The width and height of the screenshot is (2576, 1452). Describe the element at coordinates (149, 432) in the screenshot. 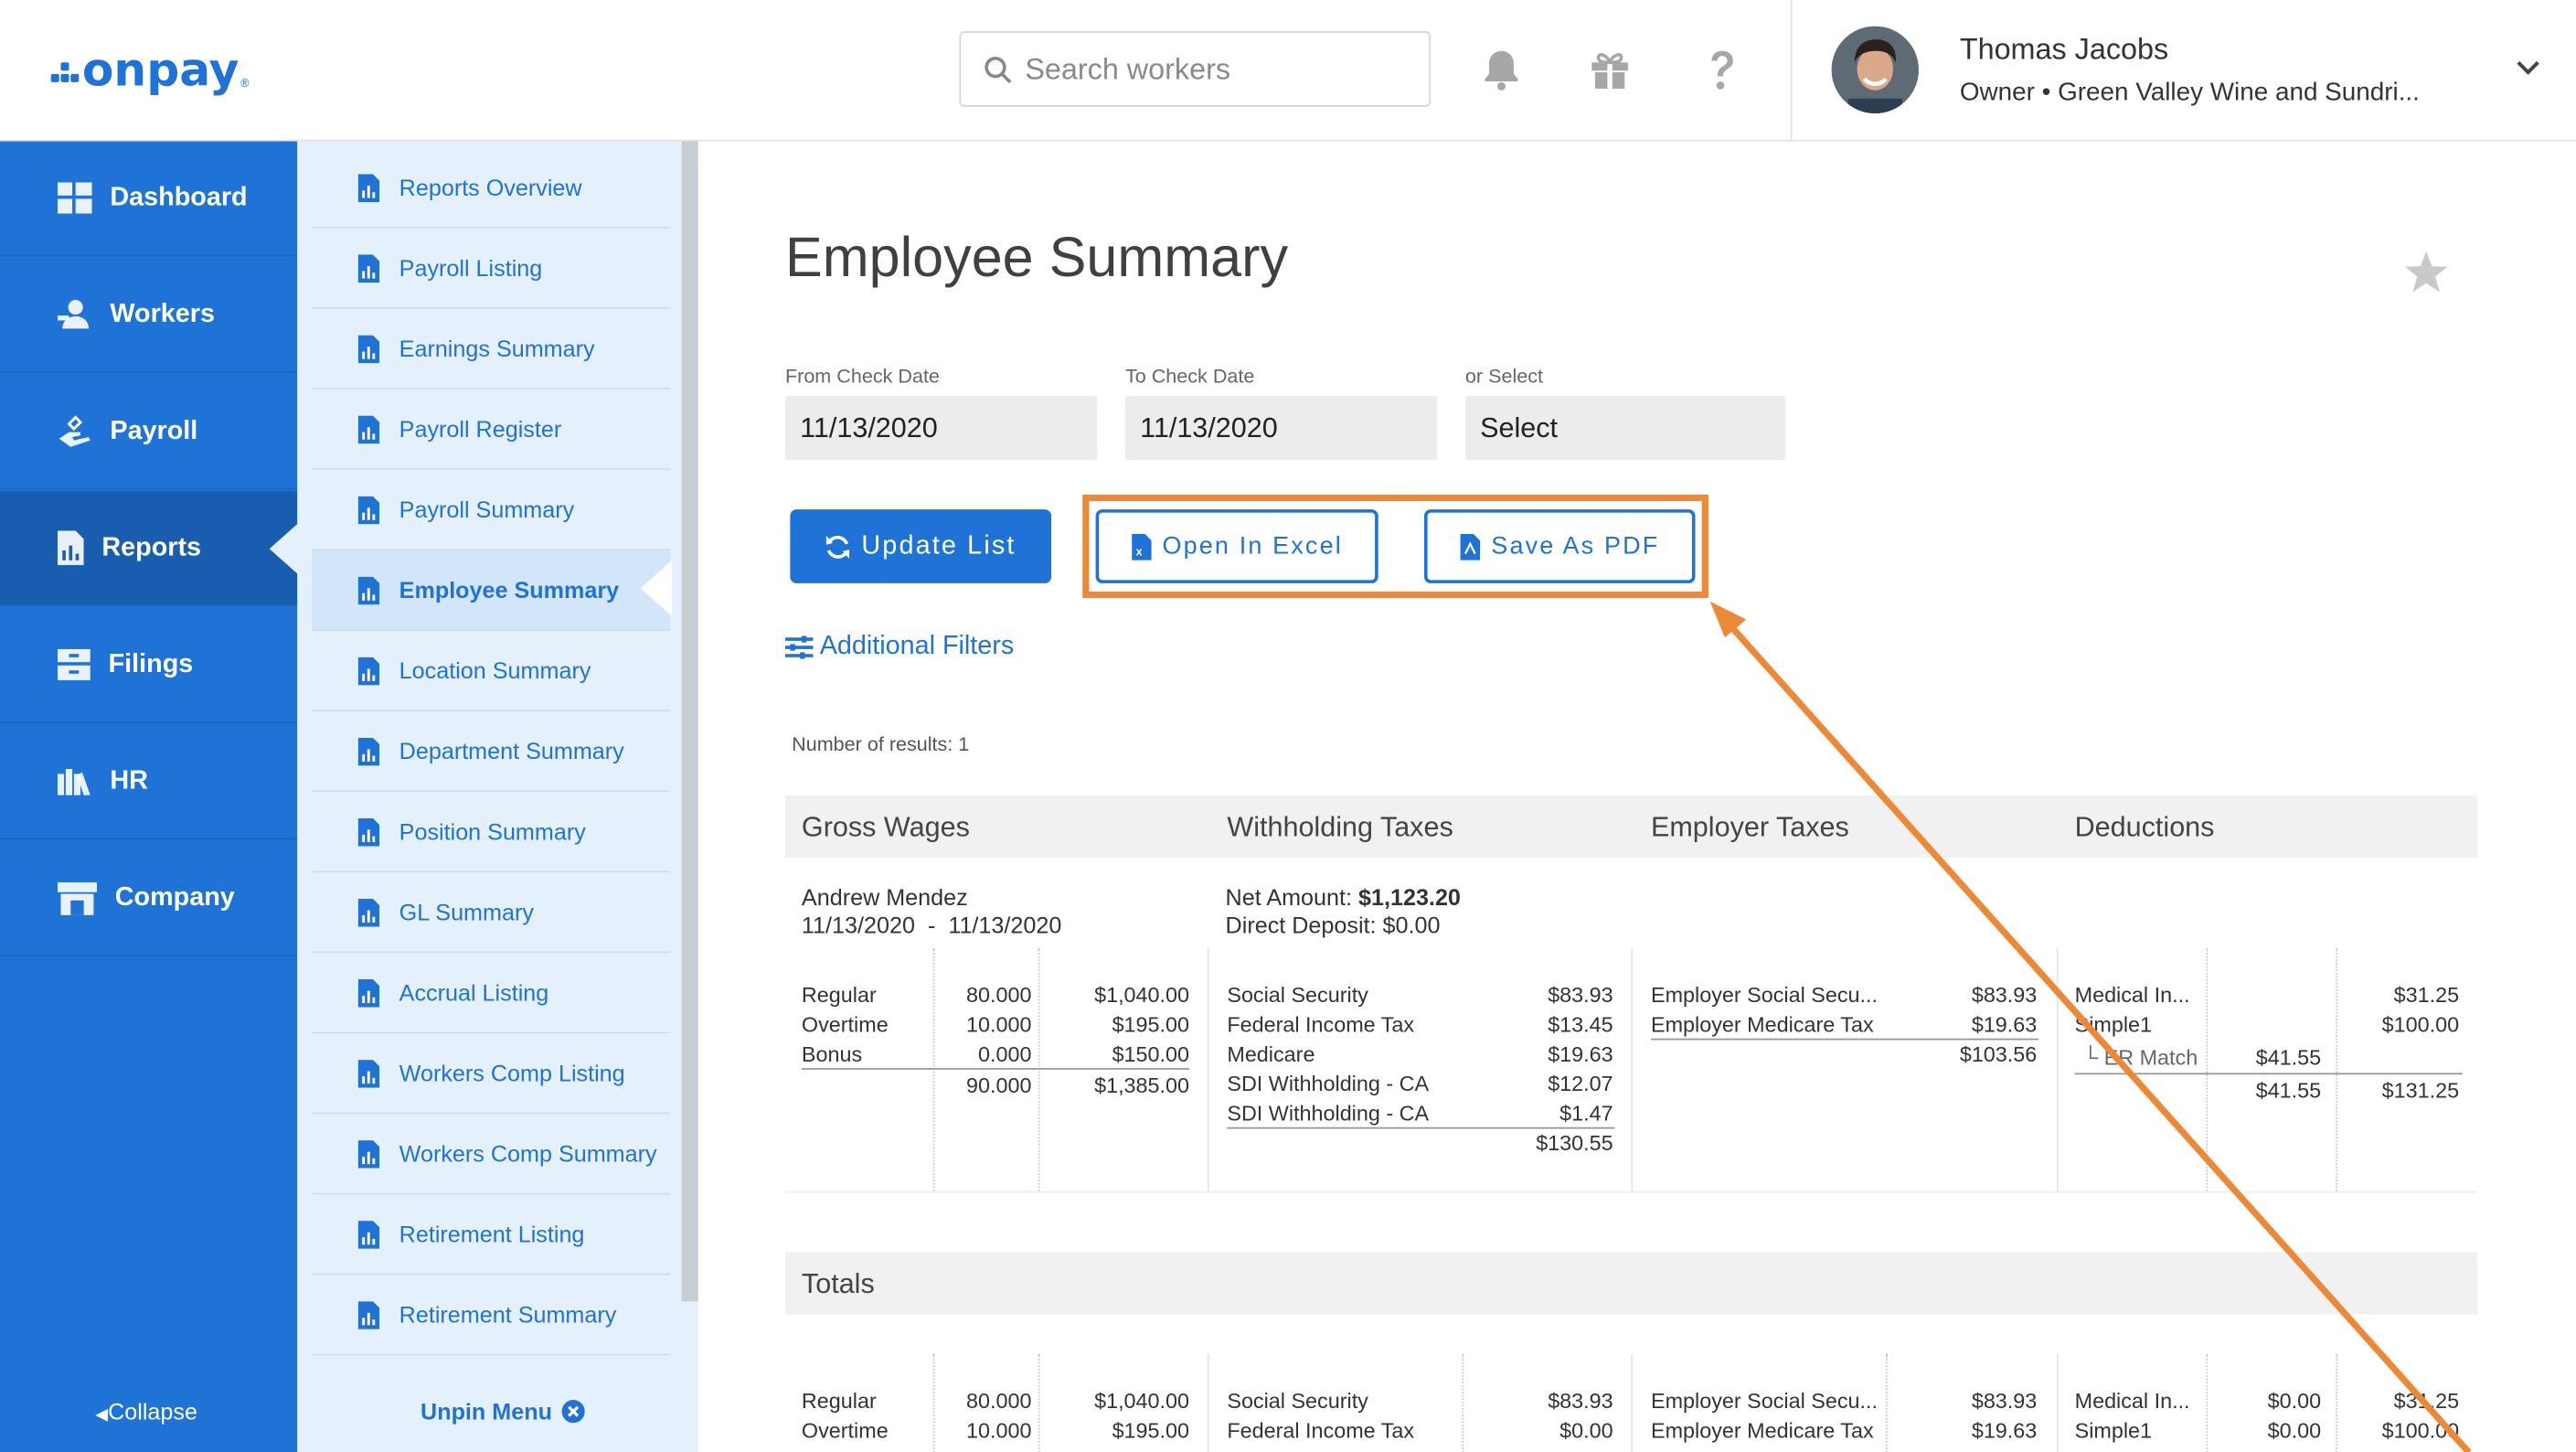

I see `nav-item-payroll: Payroll` at that location.